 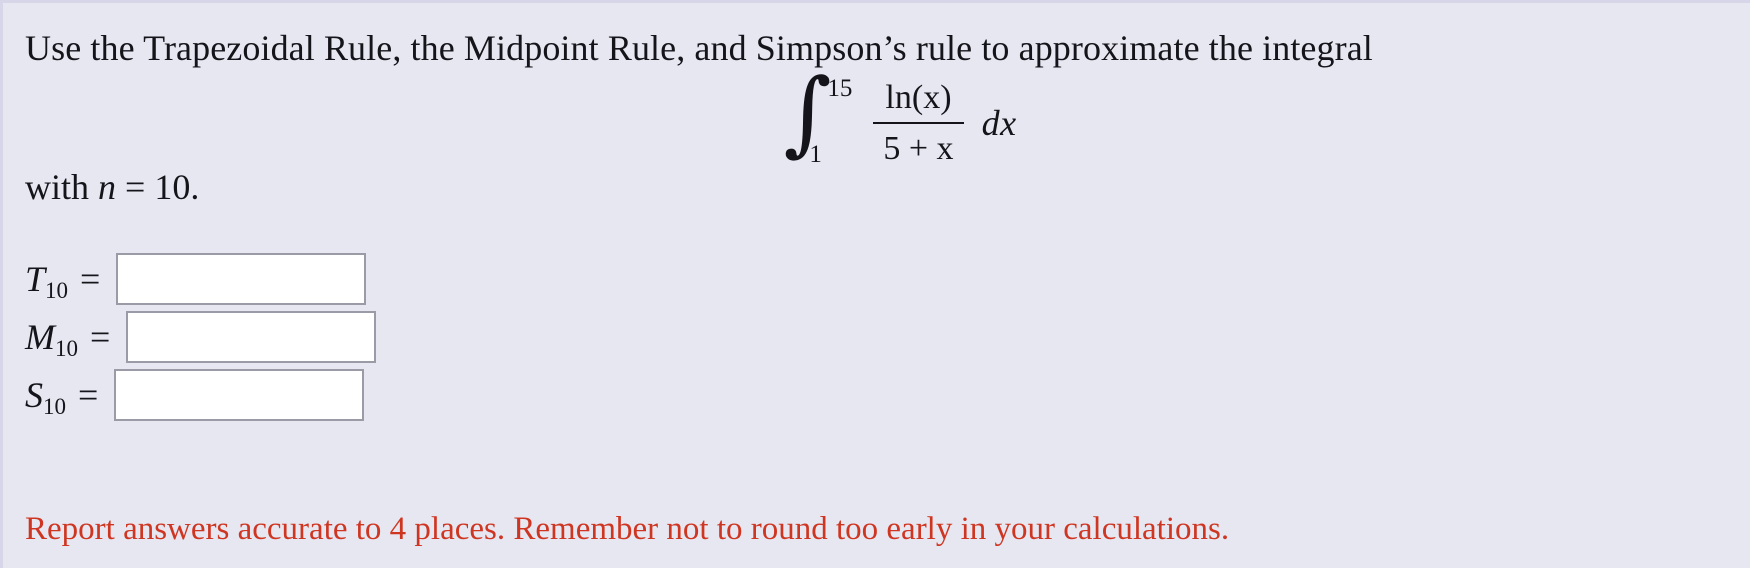 I want to click on midpoint-equals: =, so click(x=100, y=336).